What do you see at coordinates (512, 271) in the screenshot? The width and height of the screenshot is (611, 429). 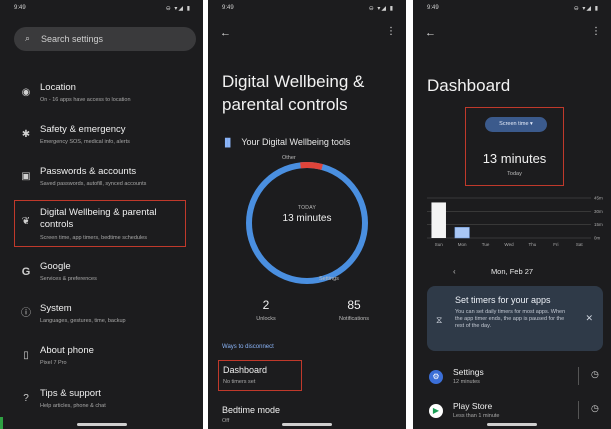 I see `current-date: Mon, Feb 27` at bounding box center [512, 271].